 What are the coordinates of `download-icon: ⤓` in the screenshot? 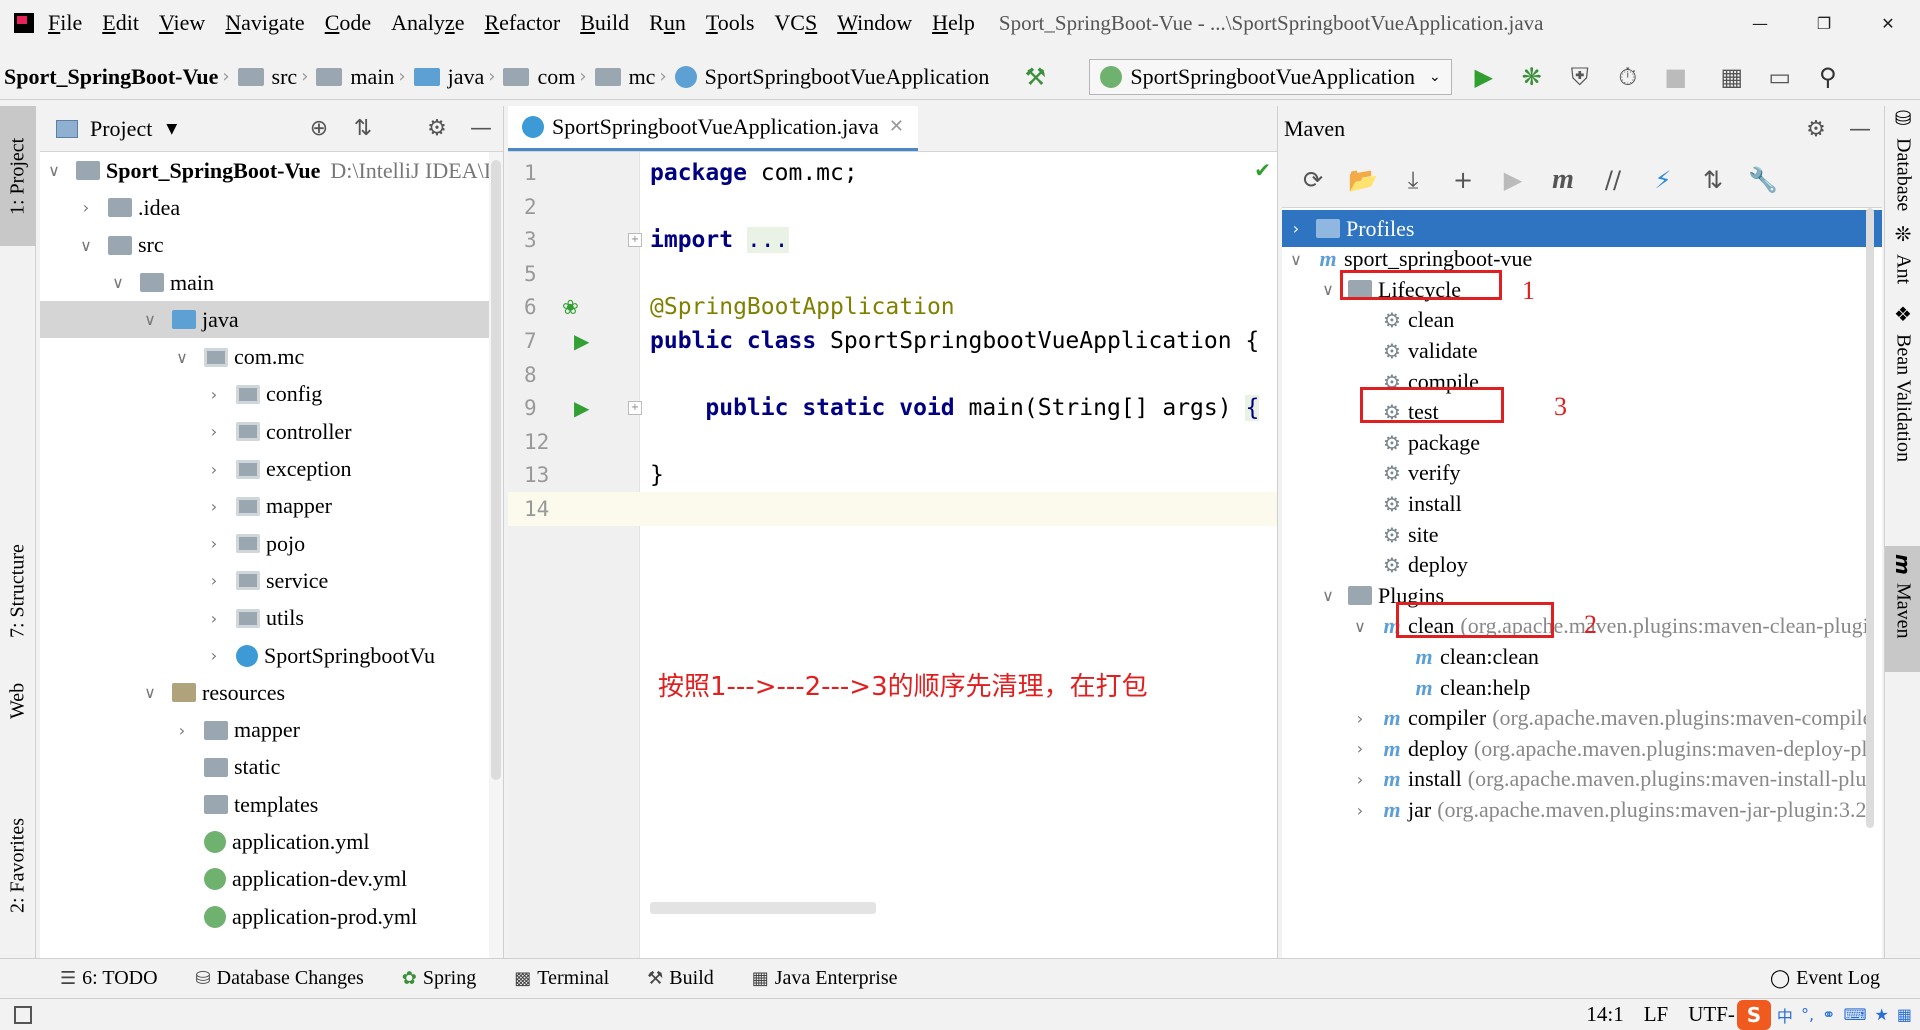 It's located at (1413, 180).